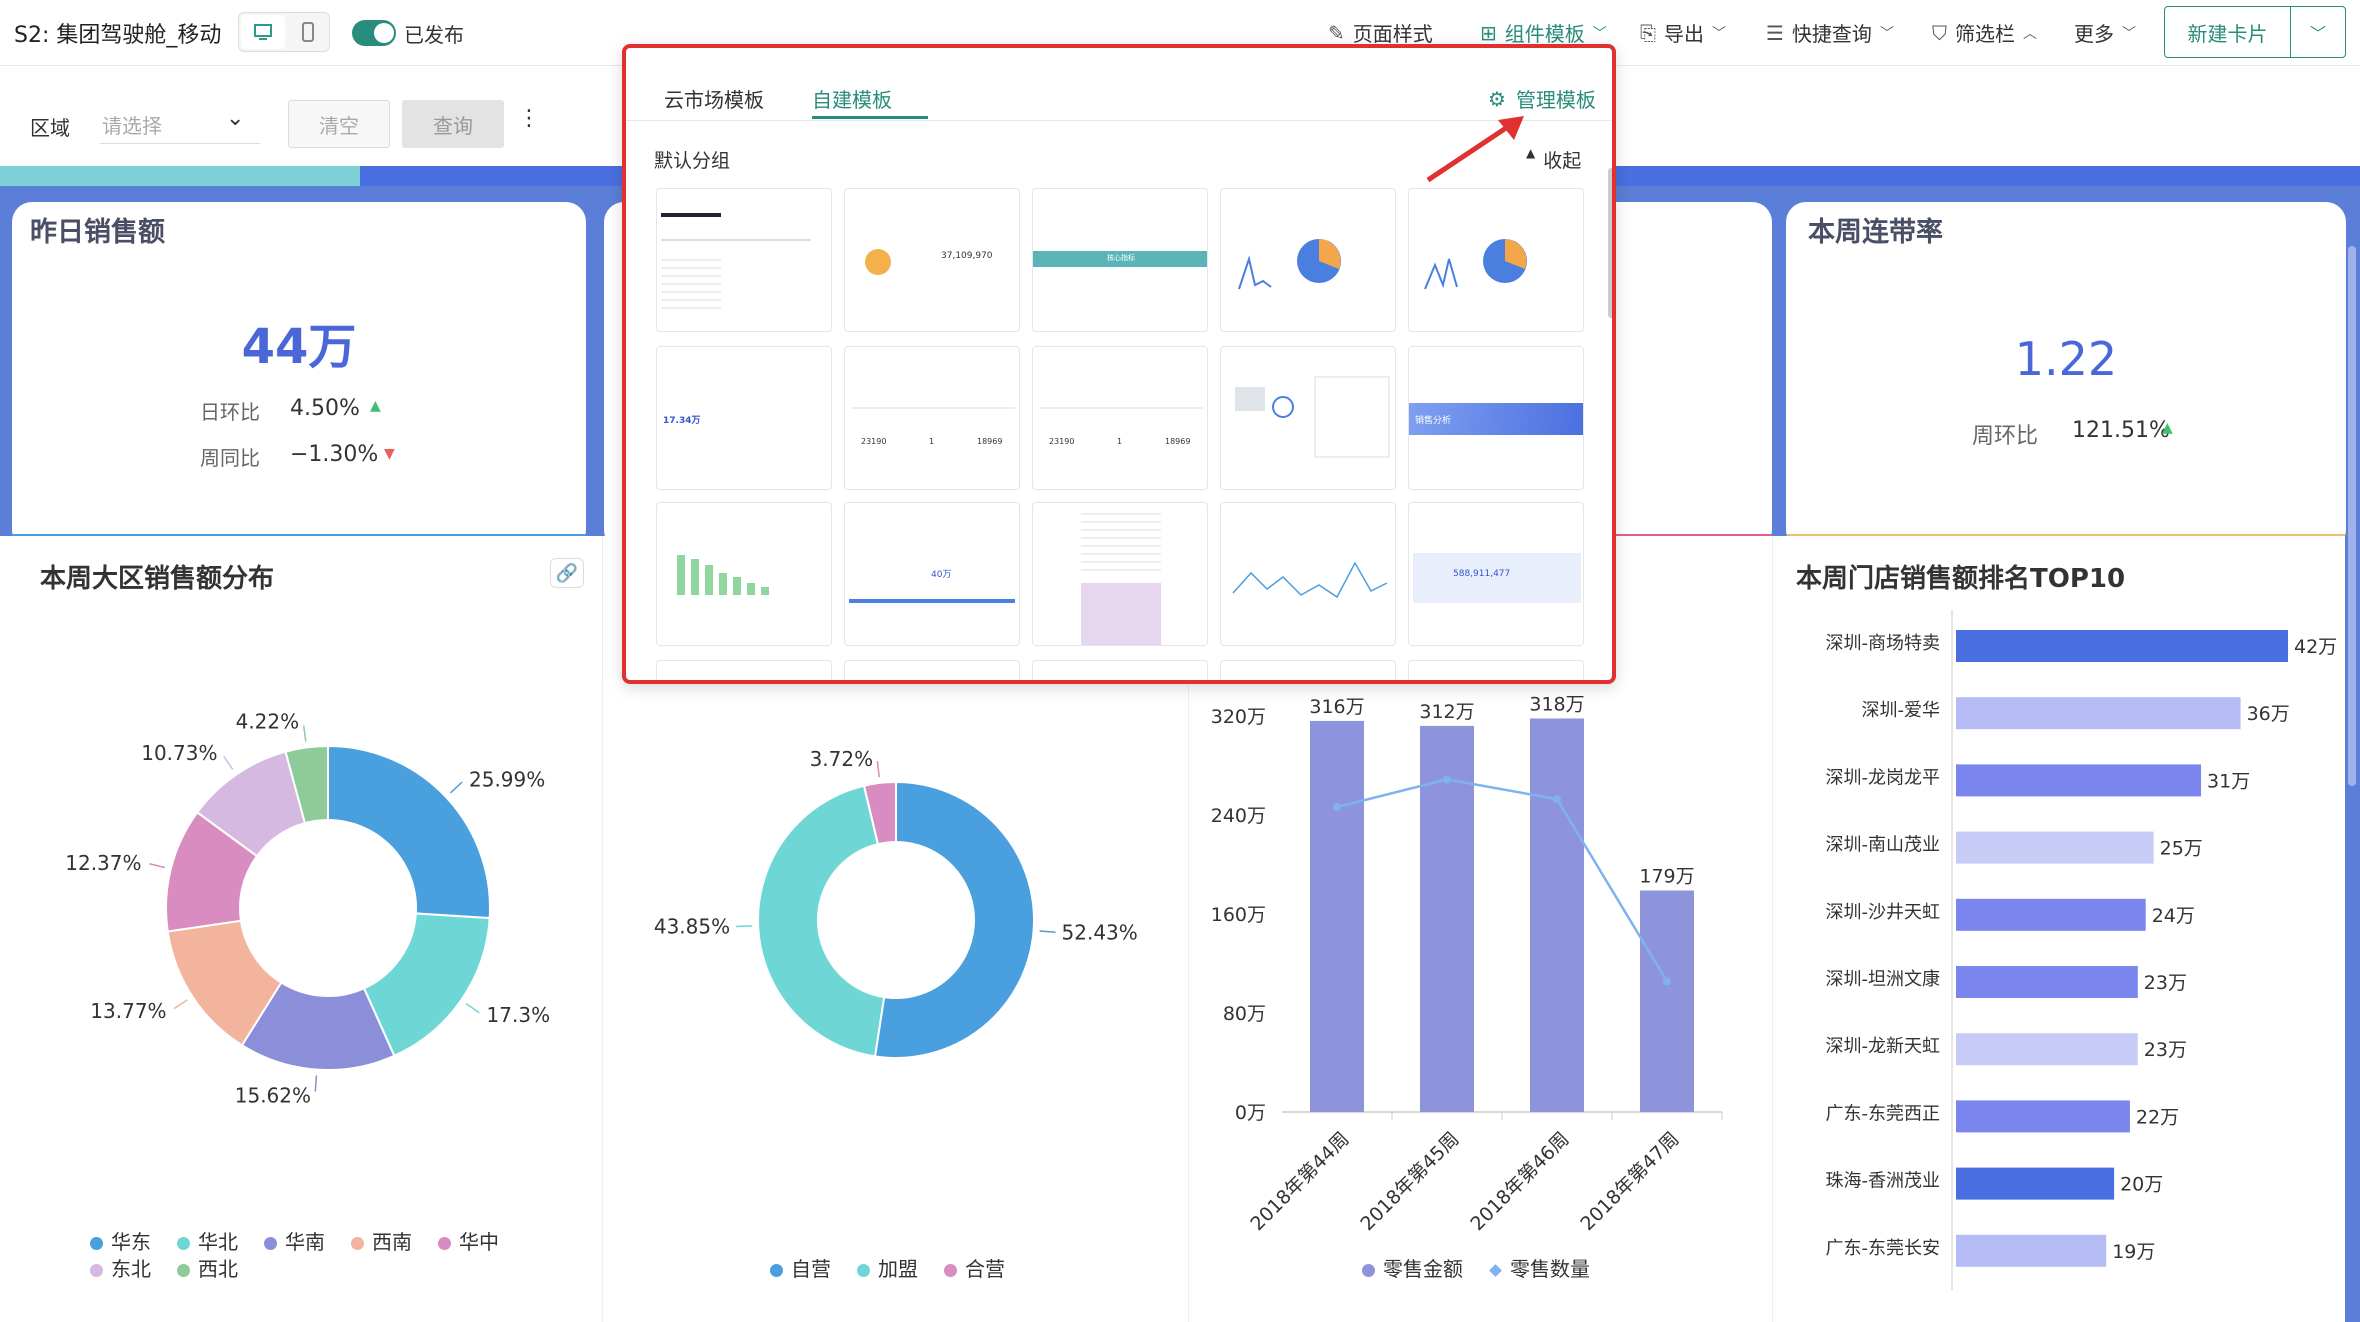 The image size is (2360, 1322). What do you see at coordinates (131, 1269) in the screenshot?
I see `legend-label: 东北` at bounding box center [131, 1269].